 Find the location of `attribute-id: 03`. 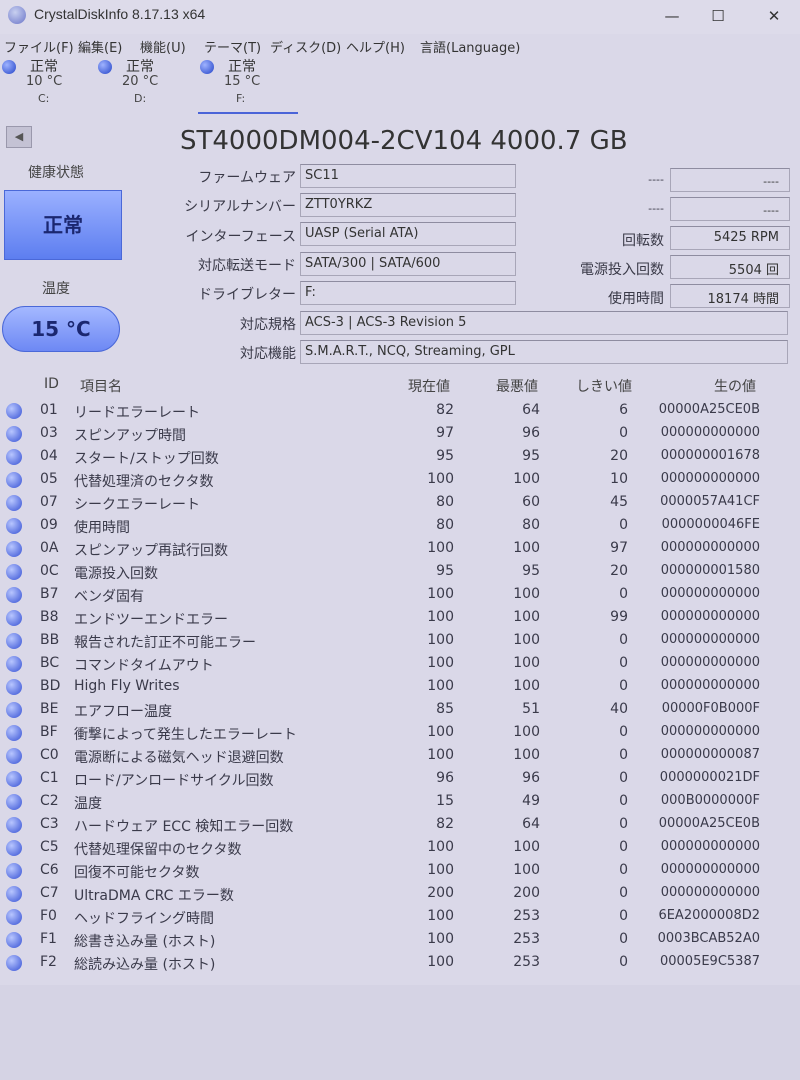

attribute-id: 03 is located at coordinates (49, 433).